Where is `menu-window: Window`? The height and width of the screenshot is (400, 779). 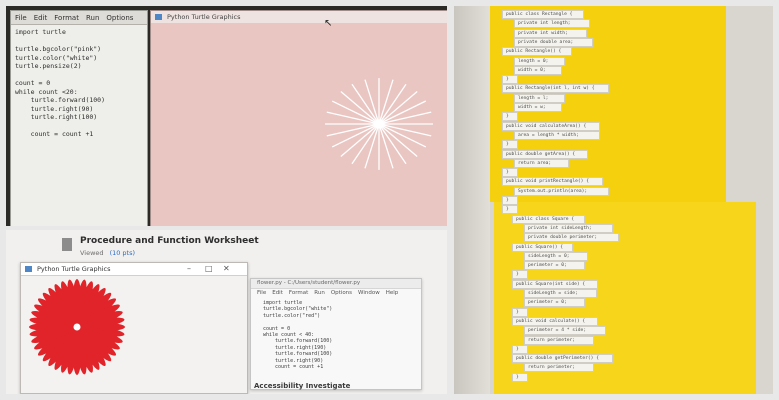
menu-window: Window is located at coordinates (369, 293).